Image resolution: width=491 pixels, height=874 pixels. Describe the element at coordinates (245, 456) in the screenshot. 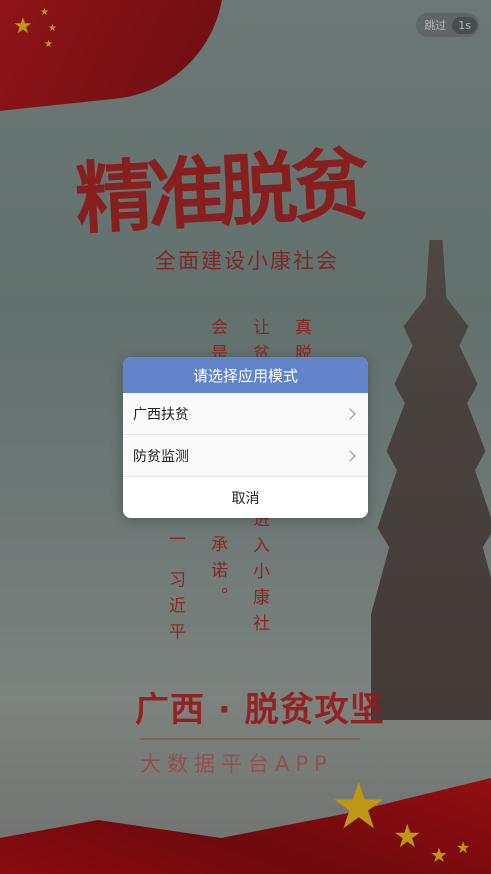

I see `option-poverty-monitoring: 防贫监测` at that location.